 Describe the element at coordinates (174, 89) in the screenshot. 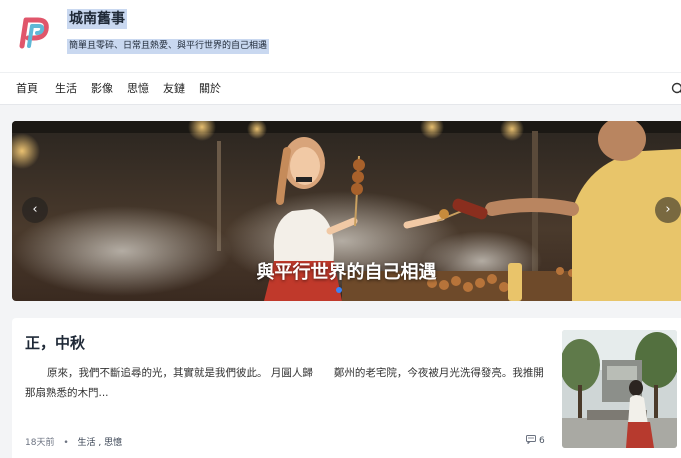

I see `nav-item-links: 友鏈` at that location.